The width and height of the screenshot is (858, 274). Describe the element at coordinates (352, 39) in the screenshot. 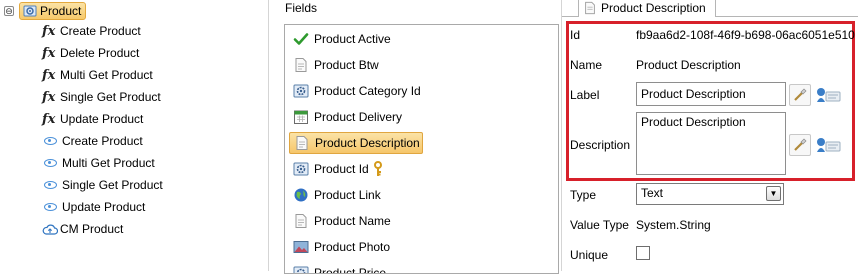

I see `field-label: Product Active` at that location.